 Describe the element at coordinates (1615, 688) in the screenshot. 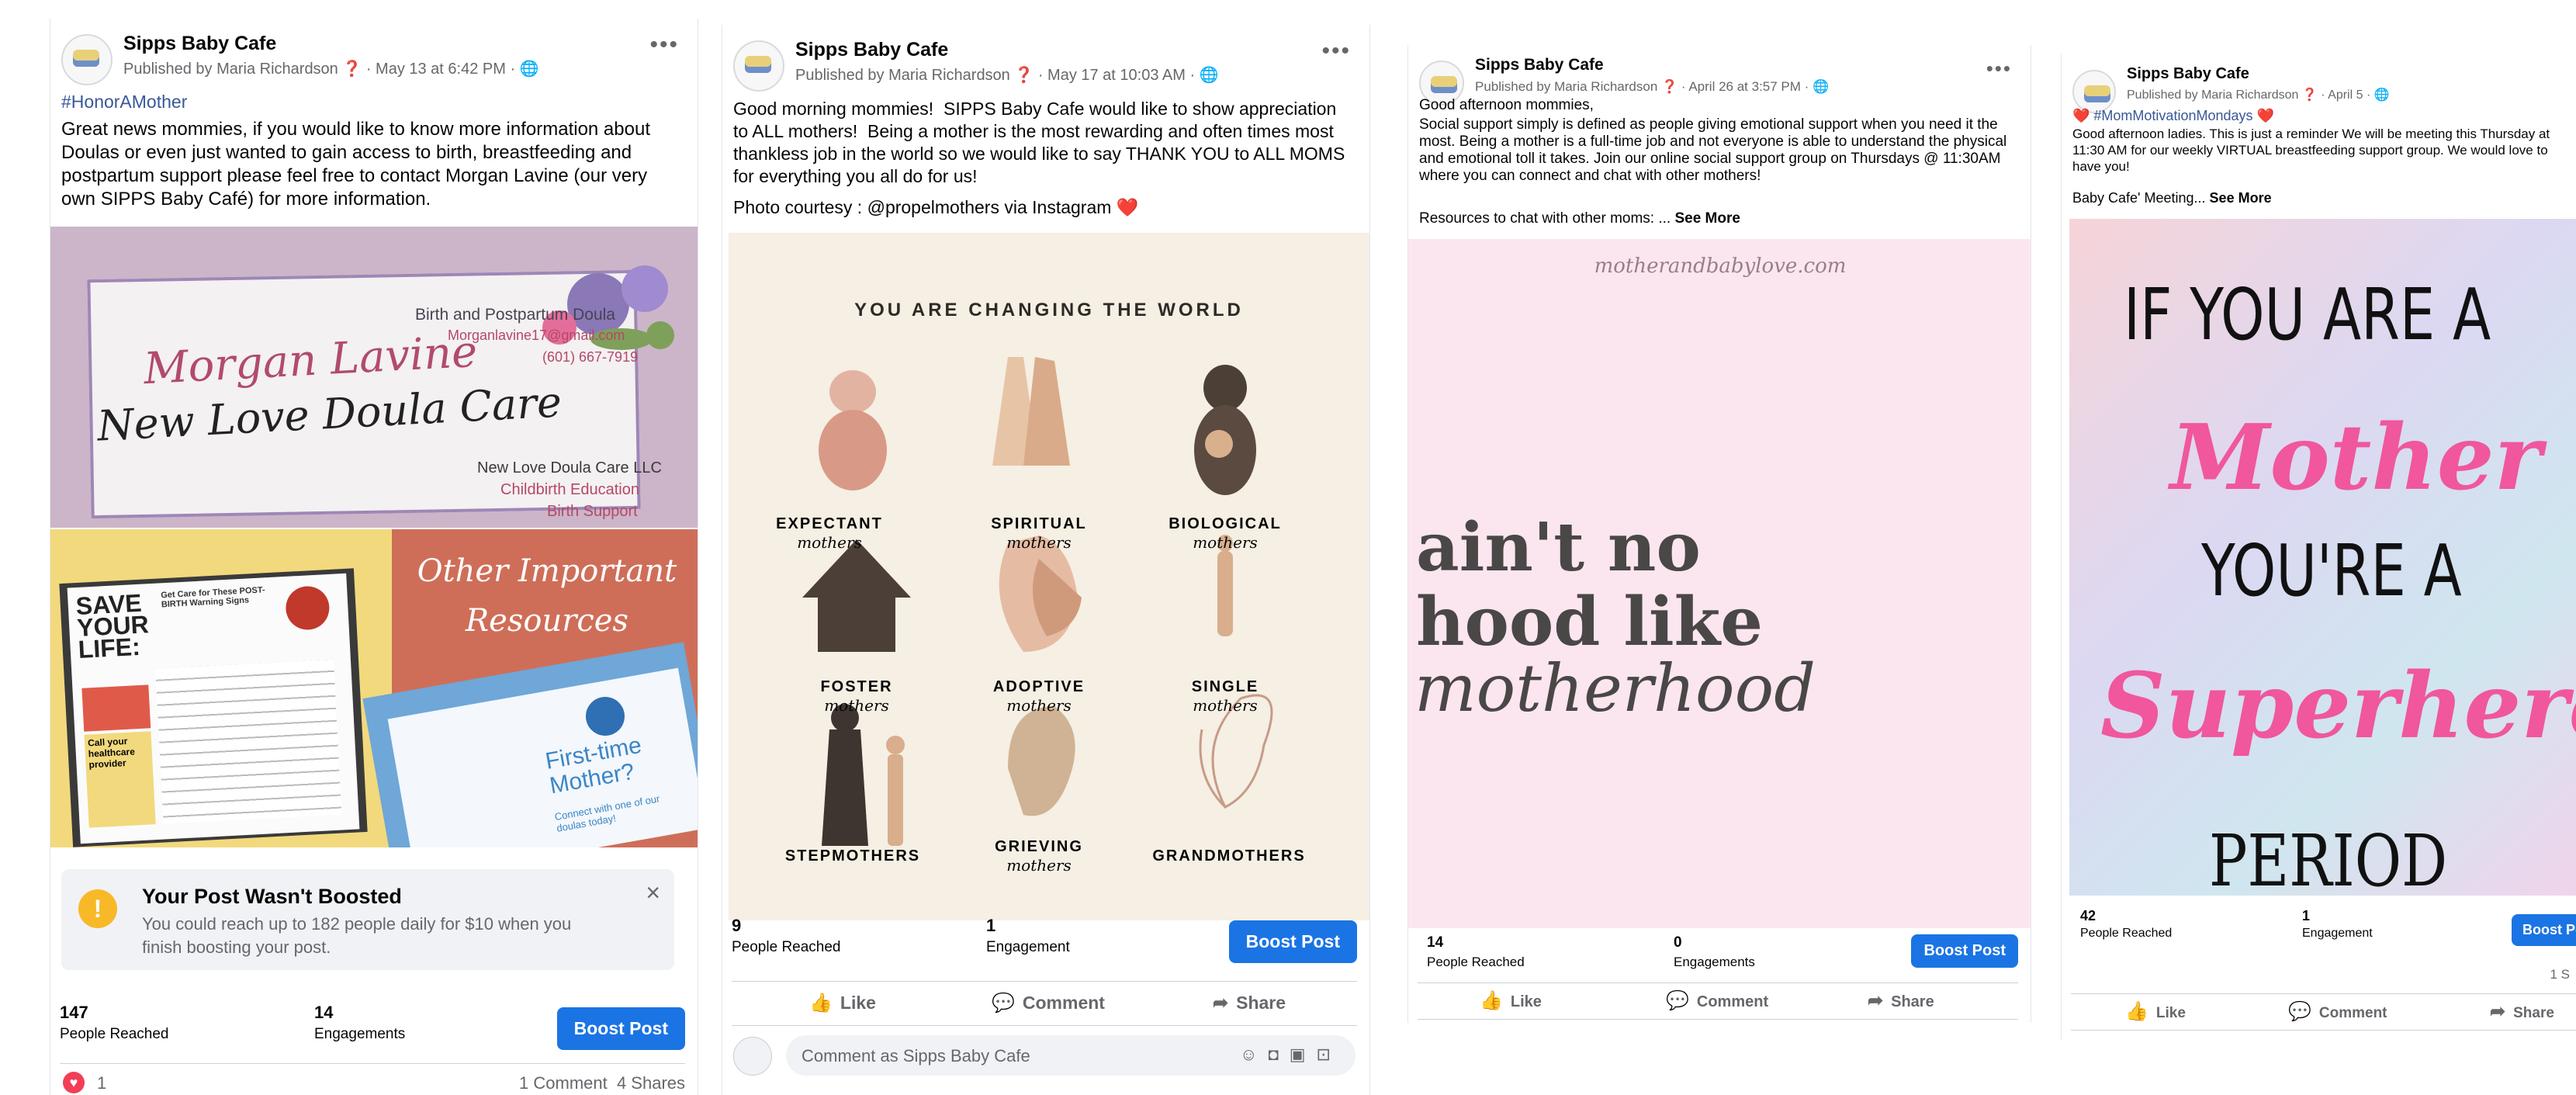

I see `image-line-3: motherhood` at that location.